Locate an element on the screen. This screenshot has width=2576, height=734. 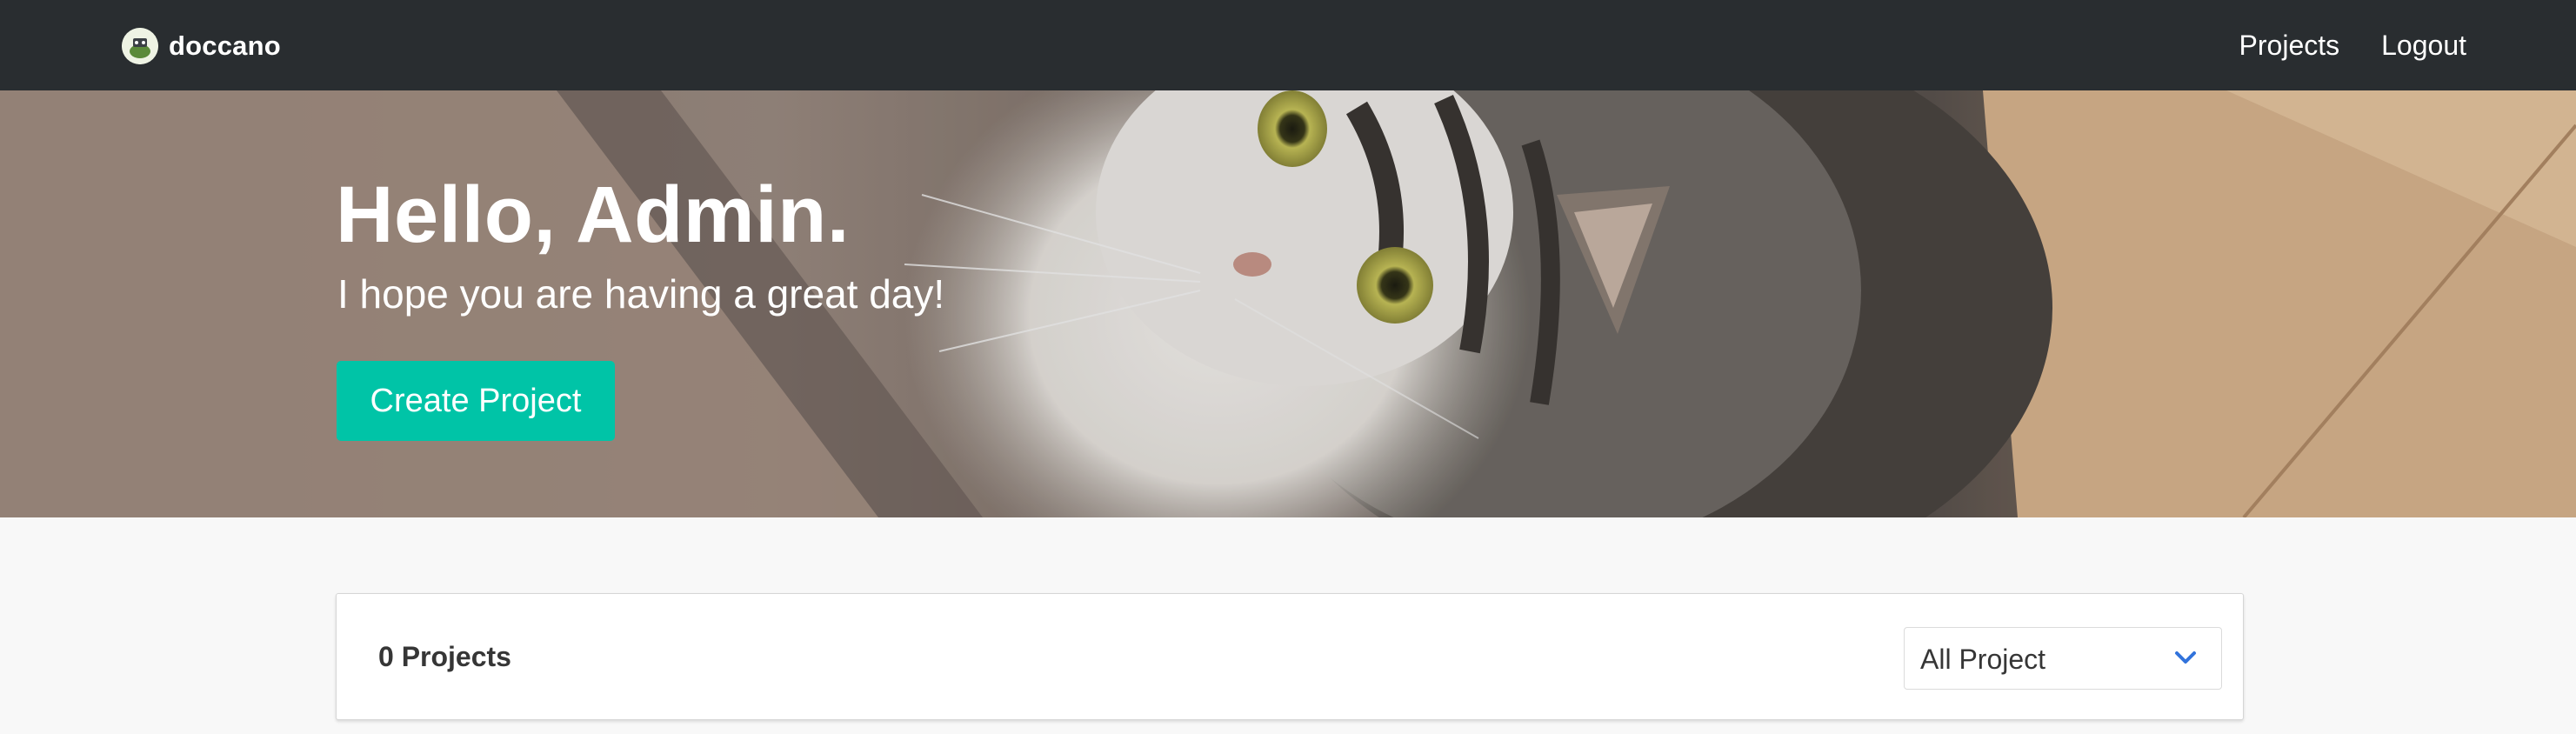
brand-name: doccano is located at coordinates (225, 46).